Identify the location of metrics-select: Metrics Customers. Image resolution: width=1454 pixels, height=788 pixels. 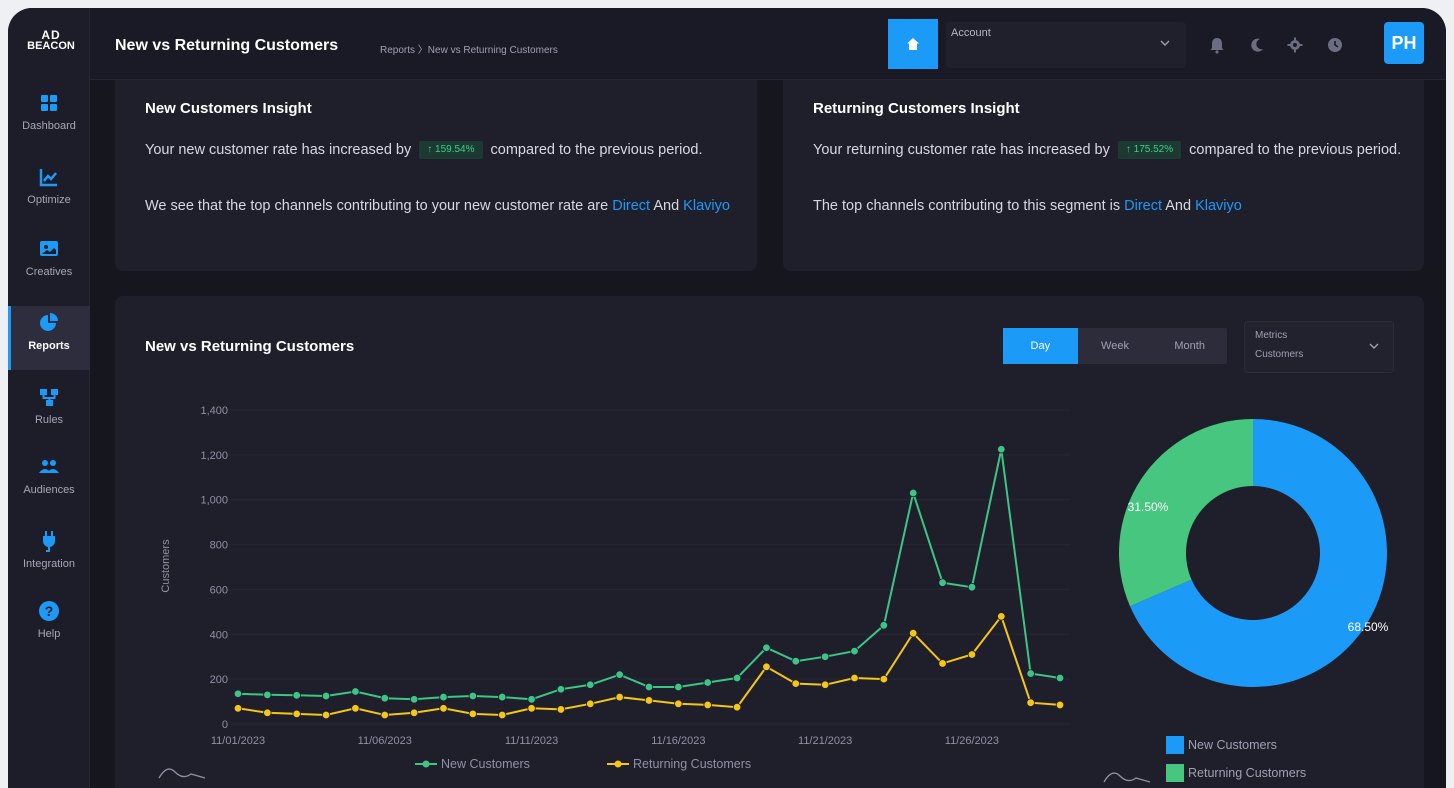
(1319, 347).